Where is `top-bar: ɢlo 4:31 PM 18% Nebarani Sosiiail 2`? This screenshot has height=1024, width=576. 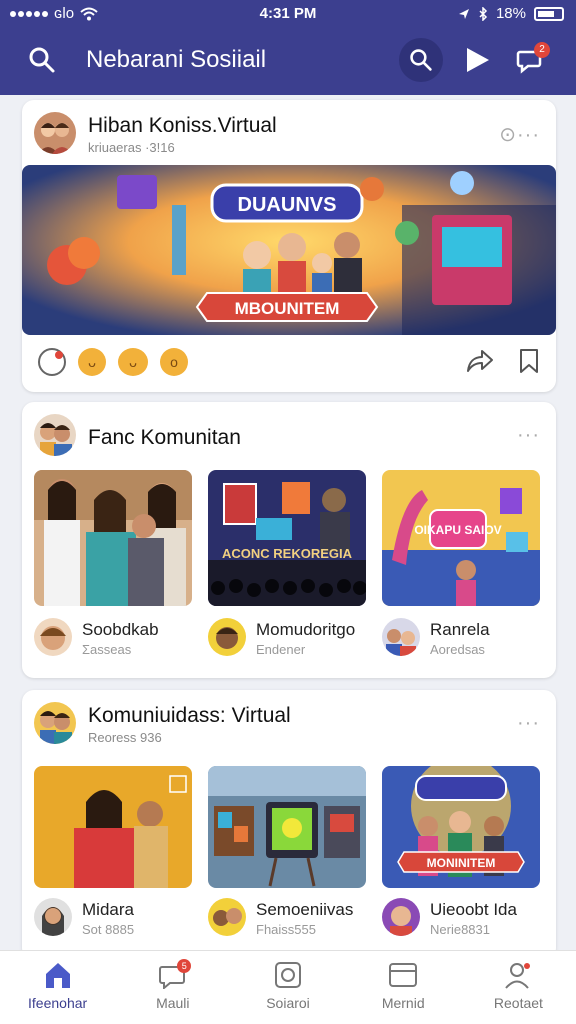 top-bar: ɢlo 4:31 PM 18% Nebarani Sosiiail 2 is located at coordinates (288, 47).